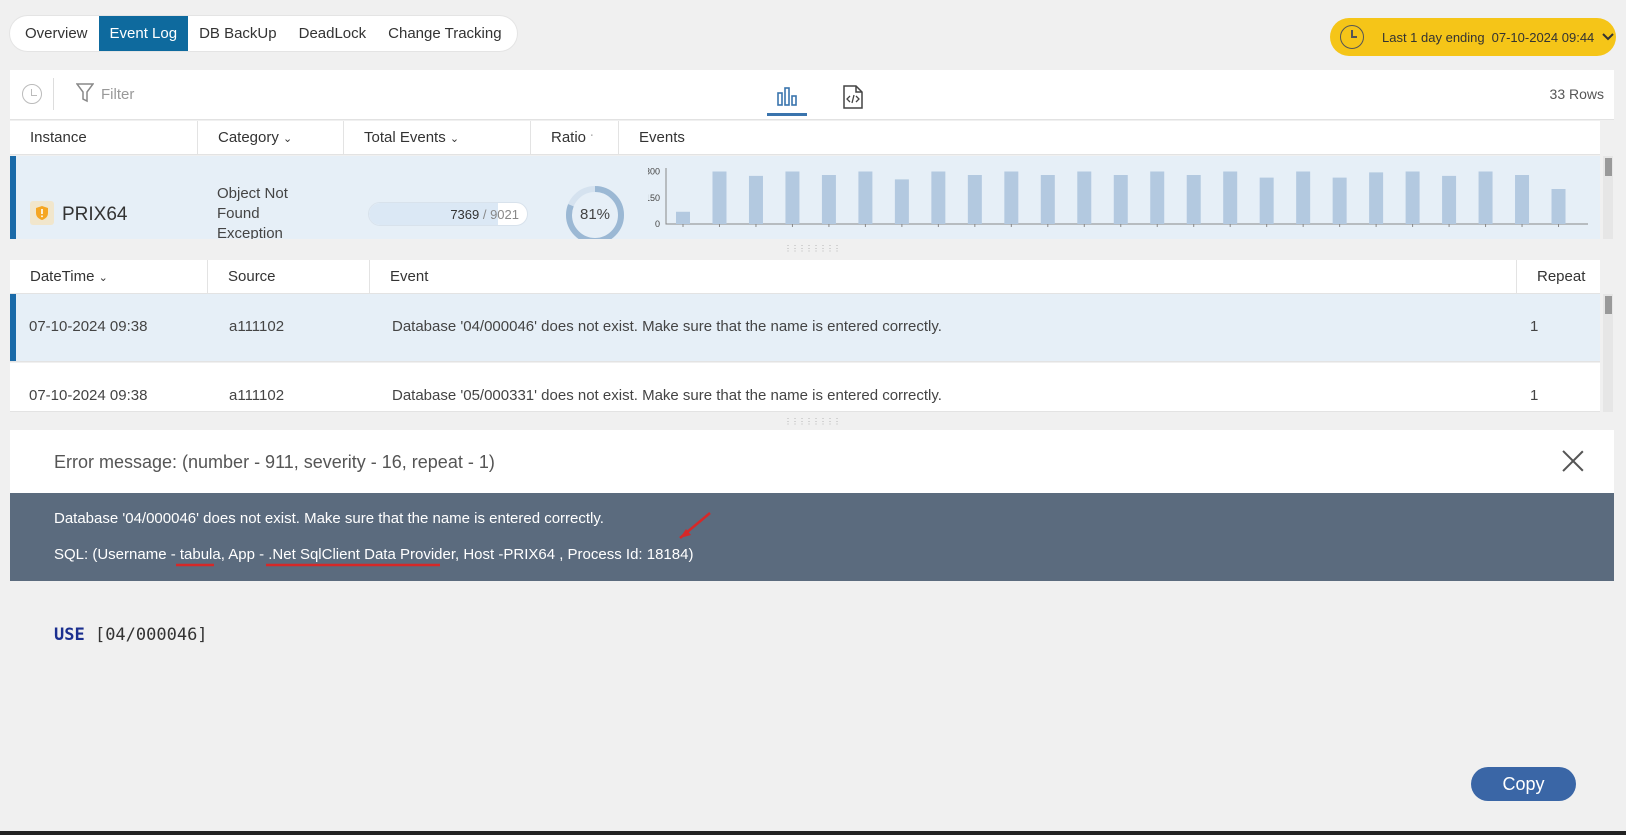  I want to click on col-event: Event, so click(943, 277).